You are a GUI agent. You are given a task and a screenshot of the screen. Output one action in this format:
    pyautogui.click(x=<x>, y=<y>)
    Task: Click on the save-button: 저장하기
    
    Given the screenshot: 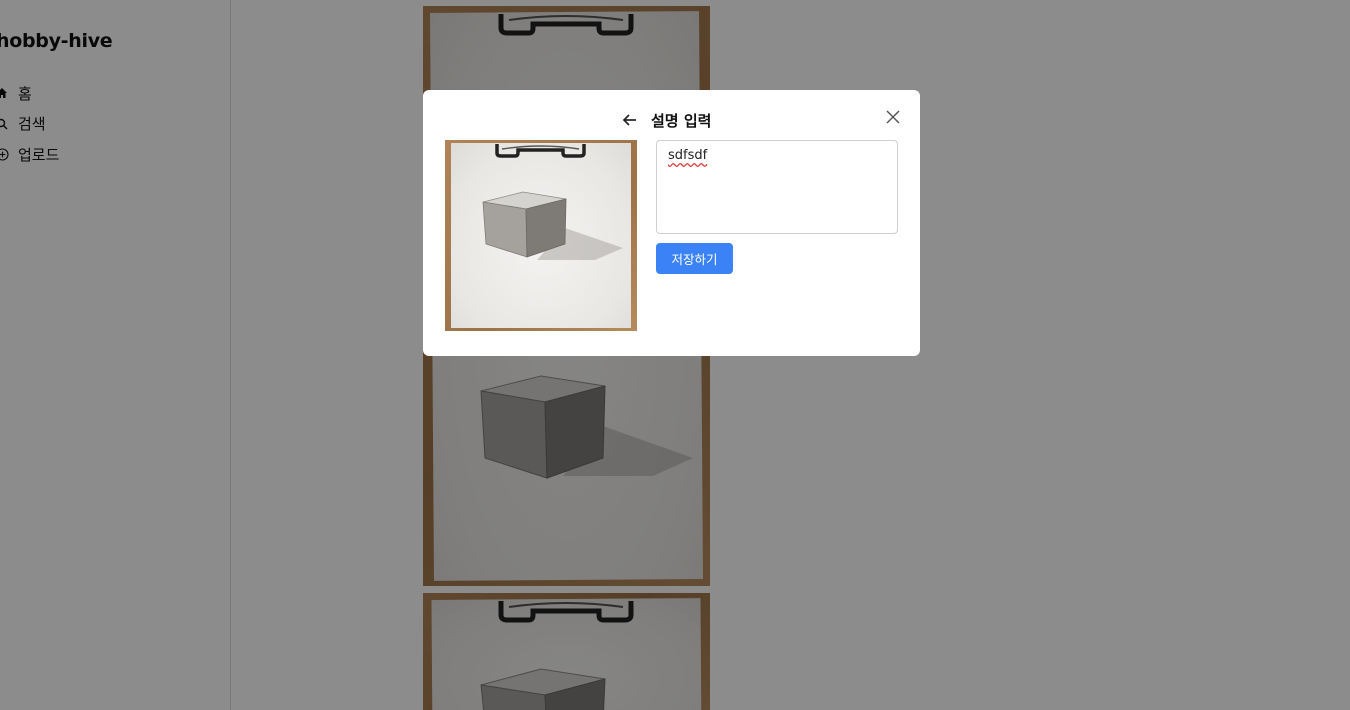 What is the action you would take?
    pyautogui.click(x=694, y=258)
    